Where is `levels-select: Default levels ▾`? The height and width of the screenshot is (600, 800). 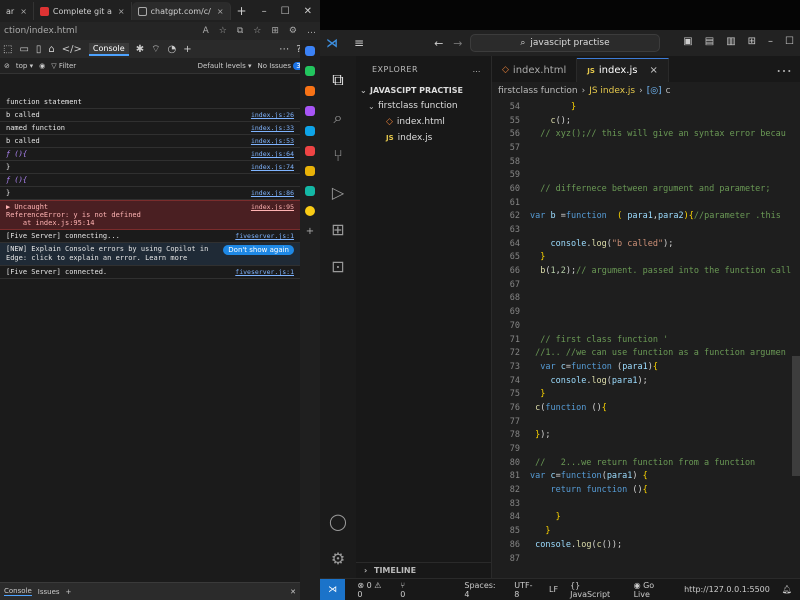
levels-select: Default levels ▾ is located at coordinates (225, 66).